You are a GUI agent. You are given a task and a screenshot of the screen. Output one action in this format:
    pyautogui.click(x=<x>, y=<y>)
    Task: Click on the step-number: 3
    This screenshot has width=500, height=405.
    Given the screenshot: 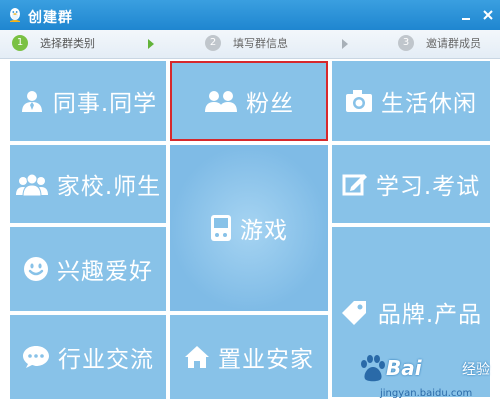 What is the action you would take?
    pyautogui.click(x=406, y=43)
    